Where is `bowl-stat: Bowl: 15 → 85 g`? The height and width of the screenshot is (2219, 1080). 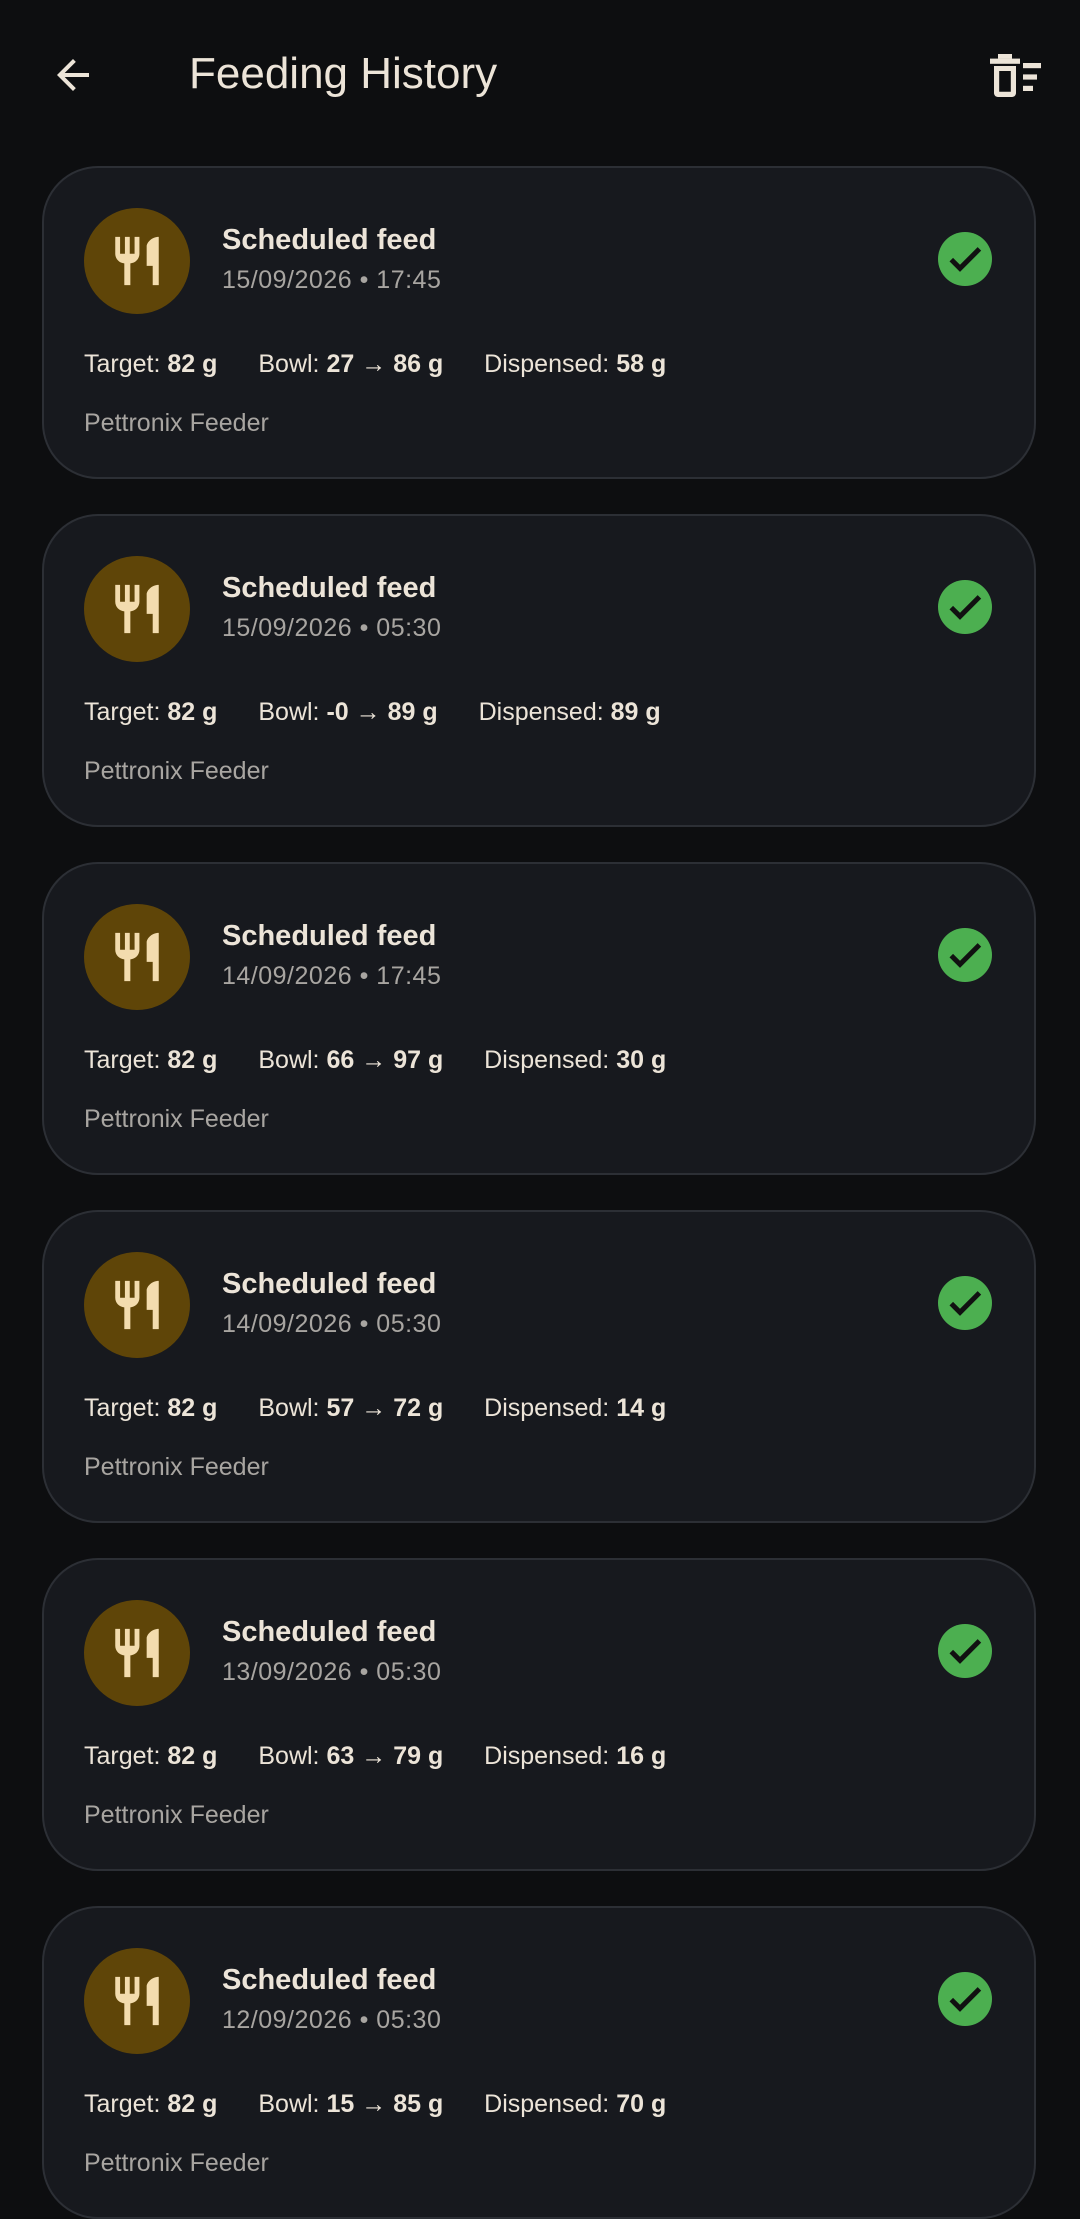 bowl-stat: Bowl: 15 → 85 g is located at coordinates (350, 2104).